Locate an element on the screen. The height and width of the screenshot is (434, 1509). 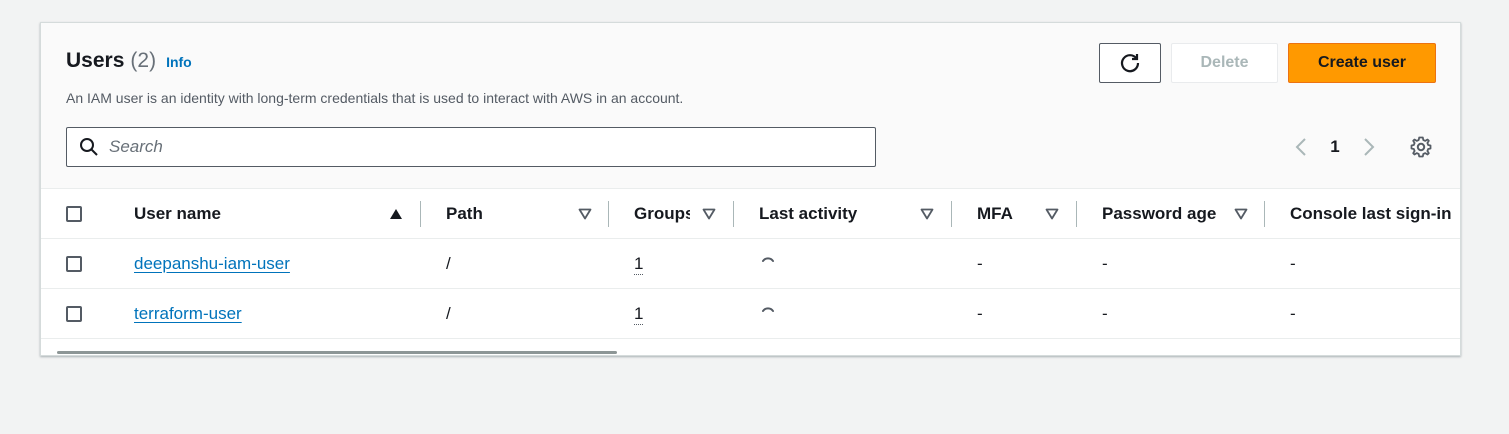
column-label-path: Path is located at coordinates (464, 213).